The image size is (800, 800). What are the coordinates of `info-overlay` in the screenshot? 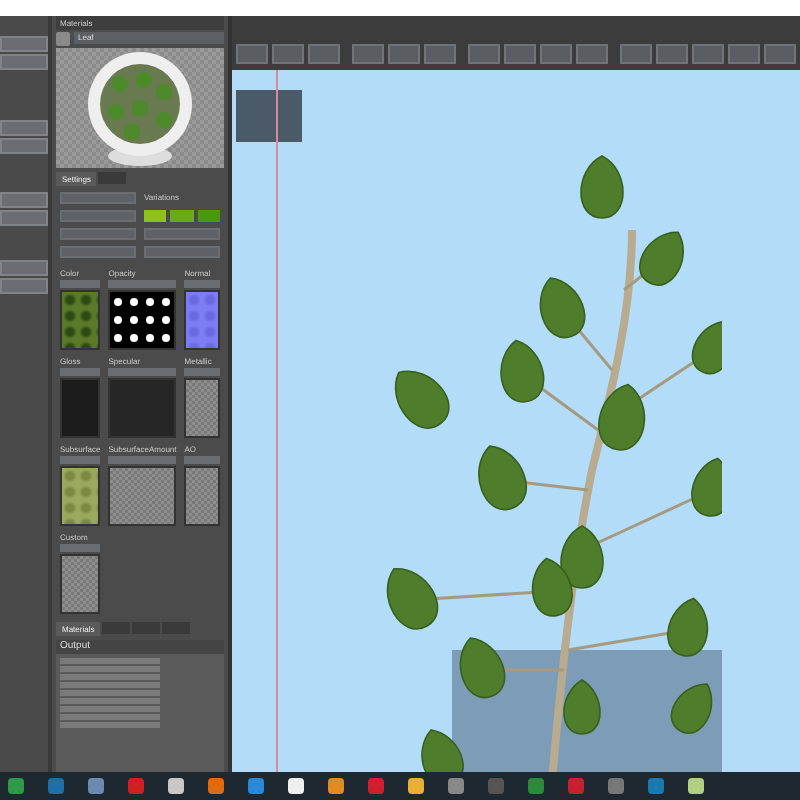 It's located at (269, 116).